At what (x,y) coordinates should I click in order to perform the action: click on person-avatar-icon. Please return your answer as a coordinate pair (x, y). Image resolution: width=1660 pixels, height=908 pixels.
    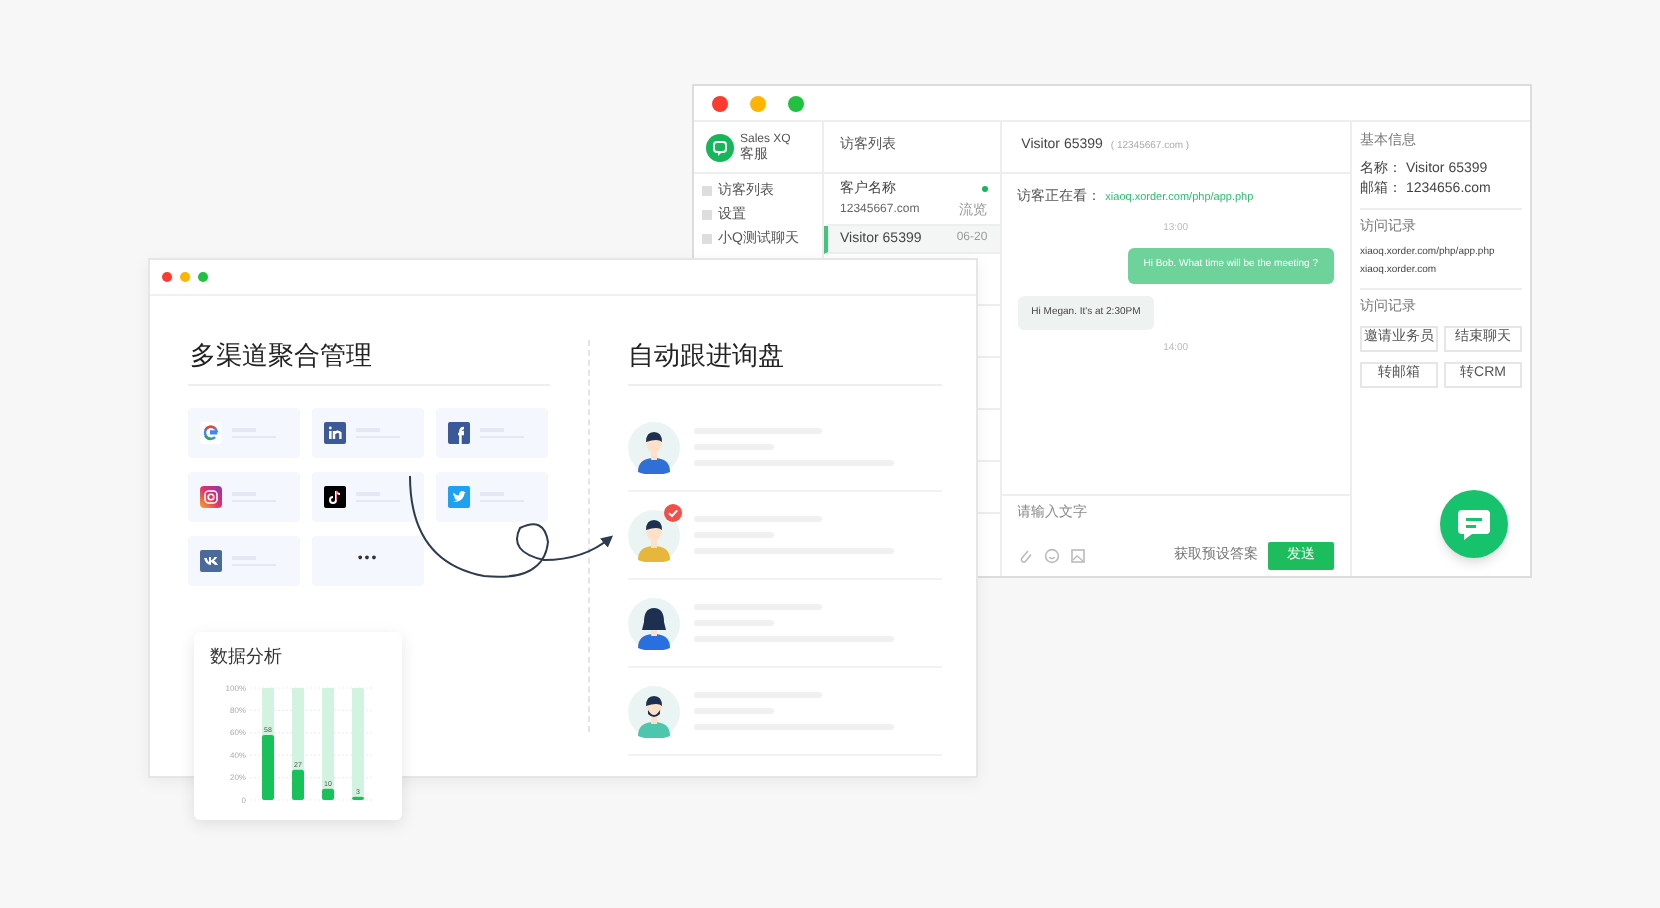
    Looking at the image, I should click on (654, 535).